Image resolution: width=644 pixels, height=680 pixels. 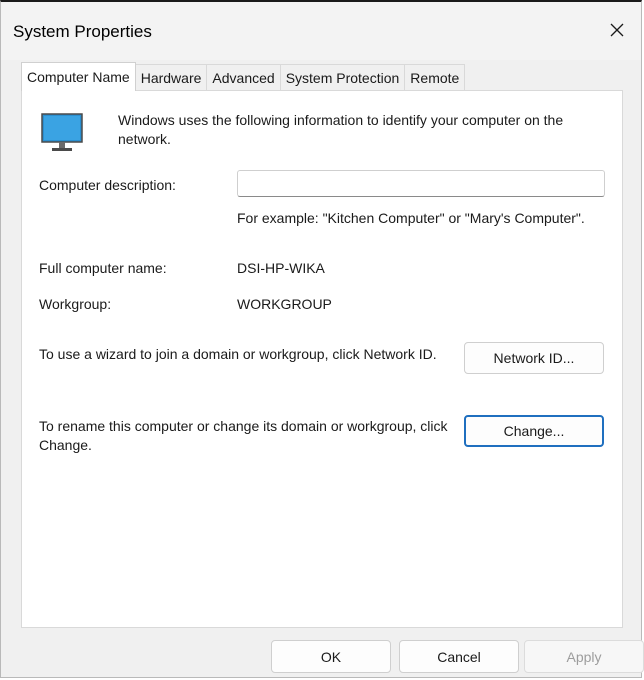 What do you see at coordinates (584, 656) in the screenshot?
I see `apply-button: Apply` at bounding box center [584, 656].